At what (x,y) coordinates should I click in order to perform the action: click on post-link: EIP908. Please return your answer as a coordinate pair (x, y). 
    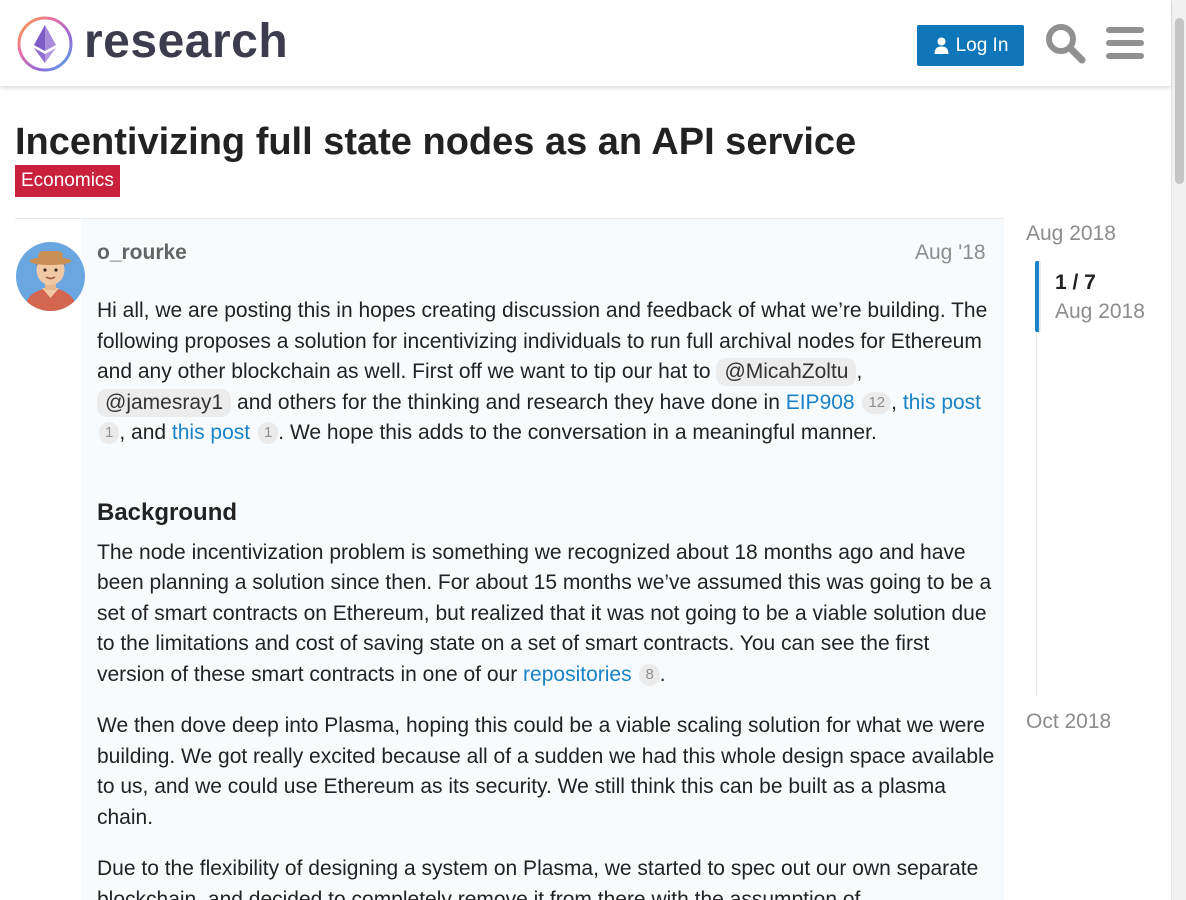
    Looking at the image, I should click on (820, 402).